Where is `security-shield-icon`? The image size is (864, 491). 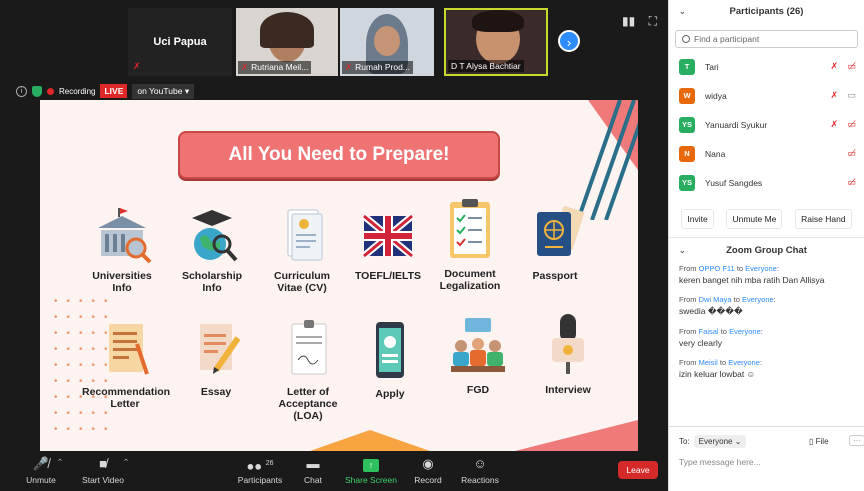 security-shield-icon is located at coordinates (37, 91).